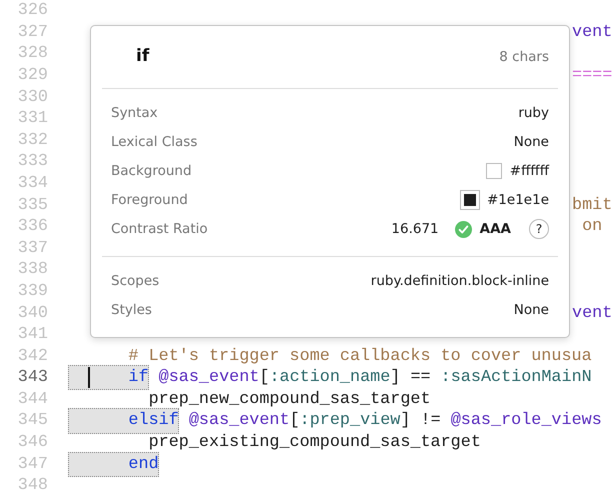 Image resolution: width=614 pixels, height=499 pixels. Describe the element at coordinates (529, 171) in the screenshot. I see `property-value: #ffffff` at that location.